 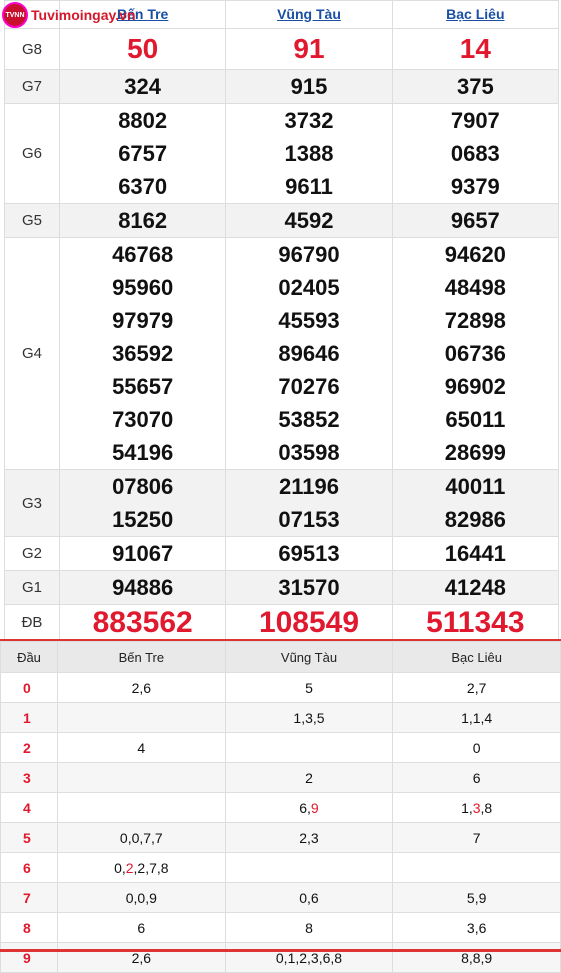 I want to click on loto-tail-cell: 0,0,7,7, so click(x=141, y=837).